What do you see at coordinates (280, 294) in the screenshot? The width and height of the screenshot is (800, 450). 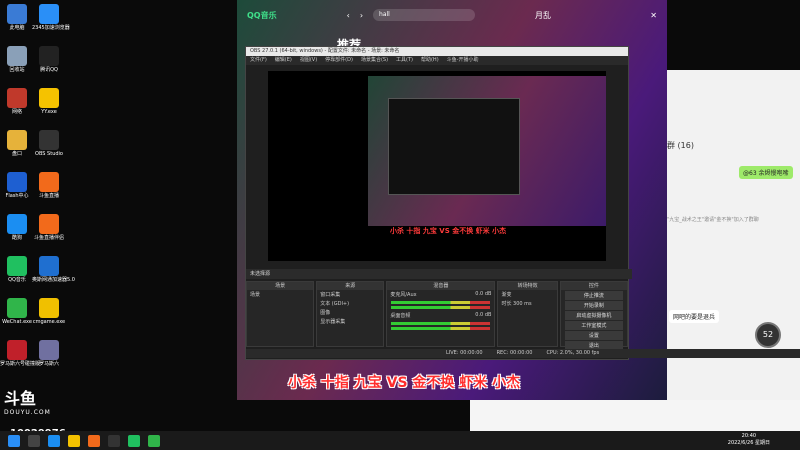 I see `scene-item: 场景` at bounding box center [280, 294].